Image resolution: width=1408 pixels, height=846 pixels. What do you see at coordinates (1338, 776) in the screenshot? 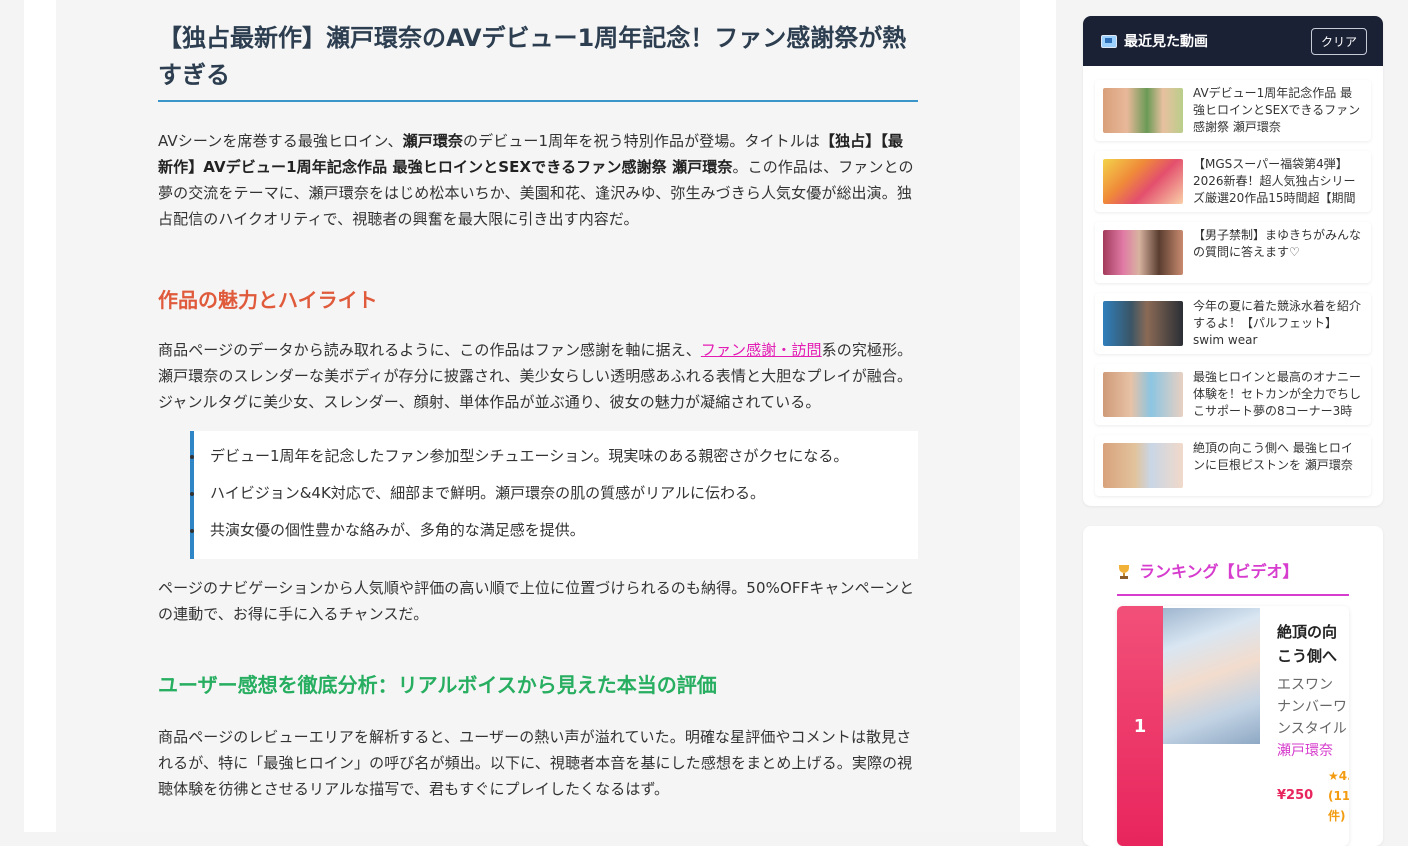
I see `rating-stars: ★4.` at bounding box center [1338, 776].